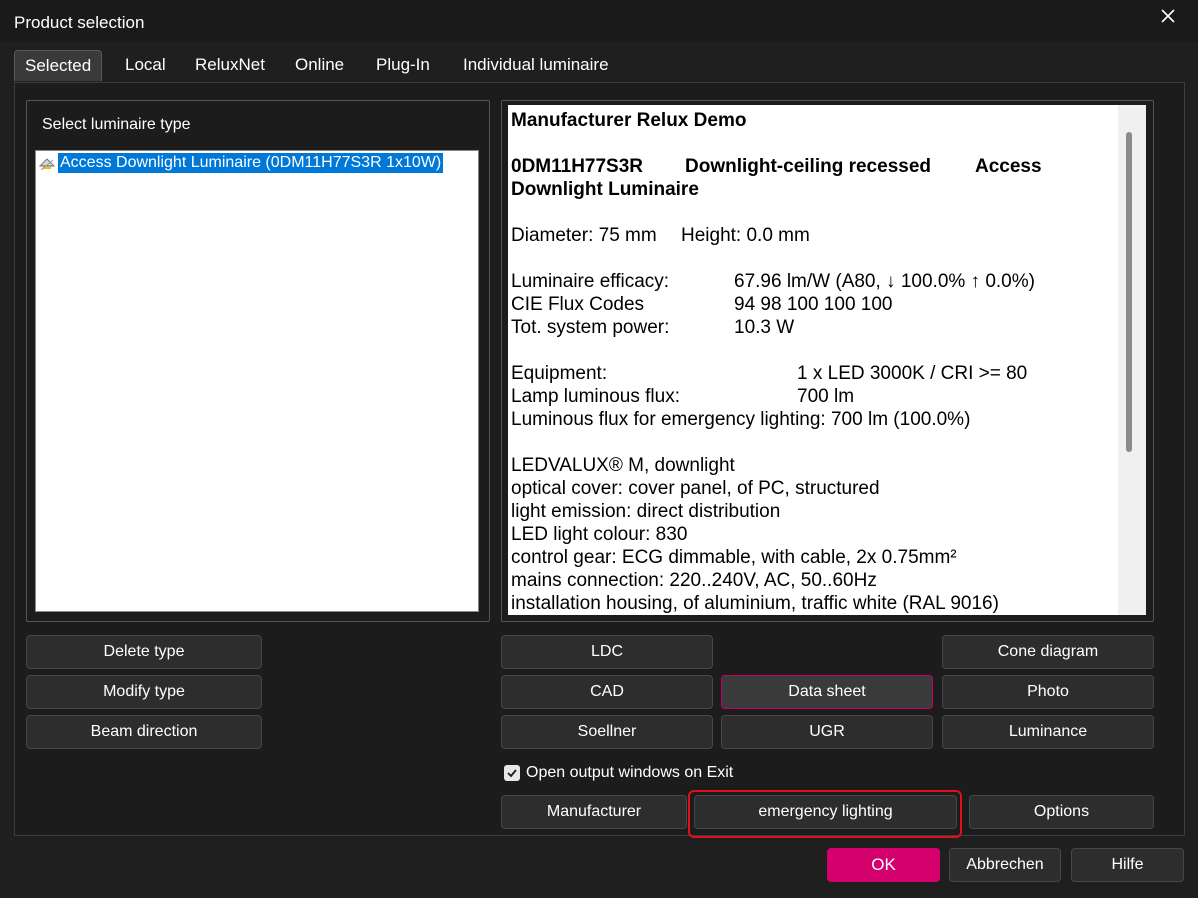  What do you see at coordinates (599, 534) in the screenshot?
I see `description-line: LED light colour: 830` at bounding box center [599, 534].